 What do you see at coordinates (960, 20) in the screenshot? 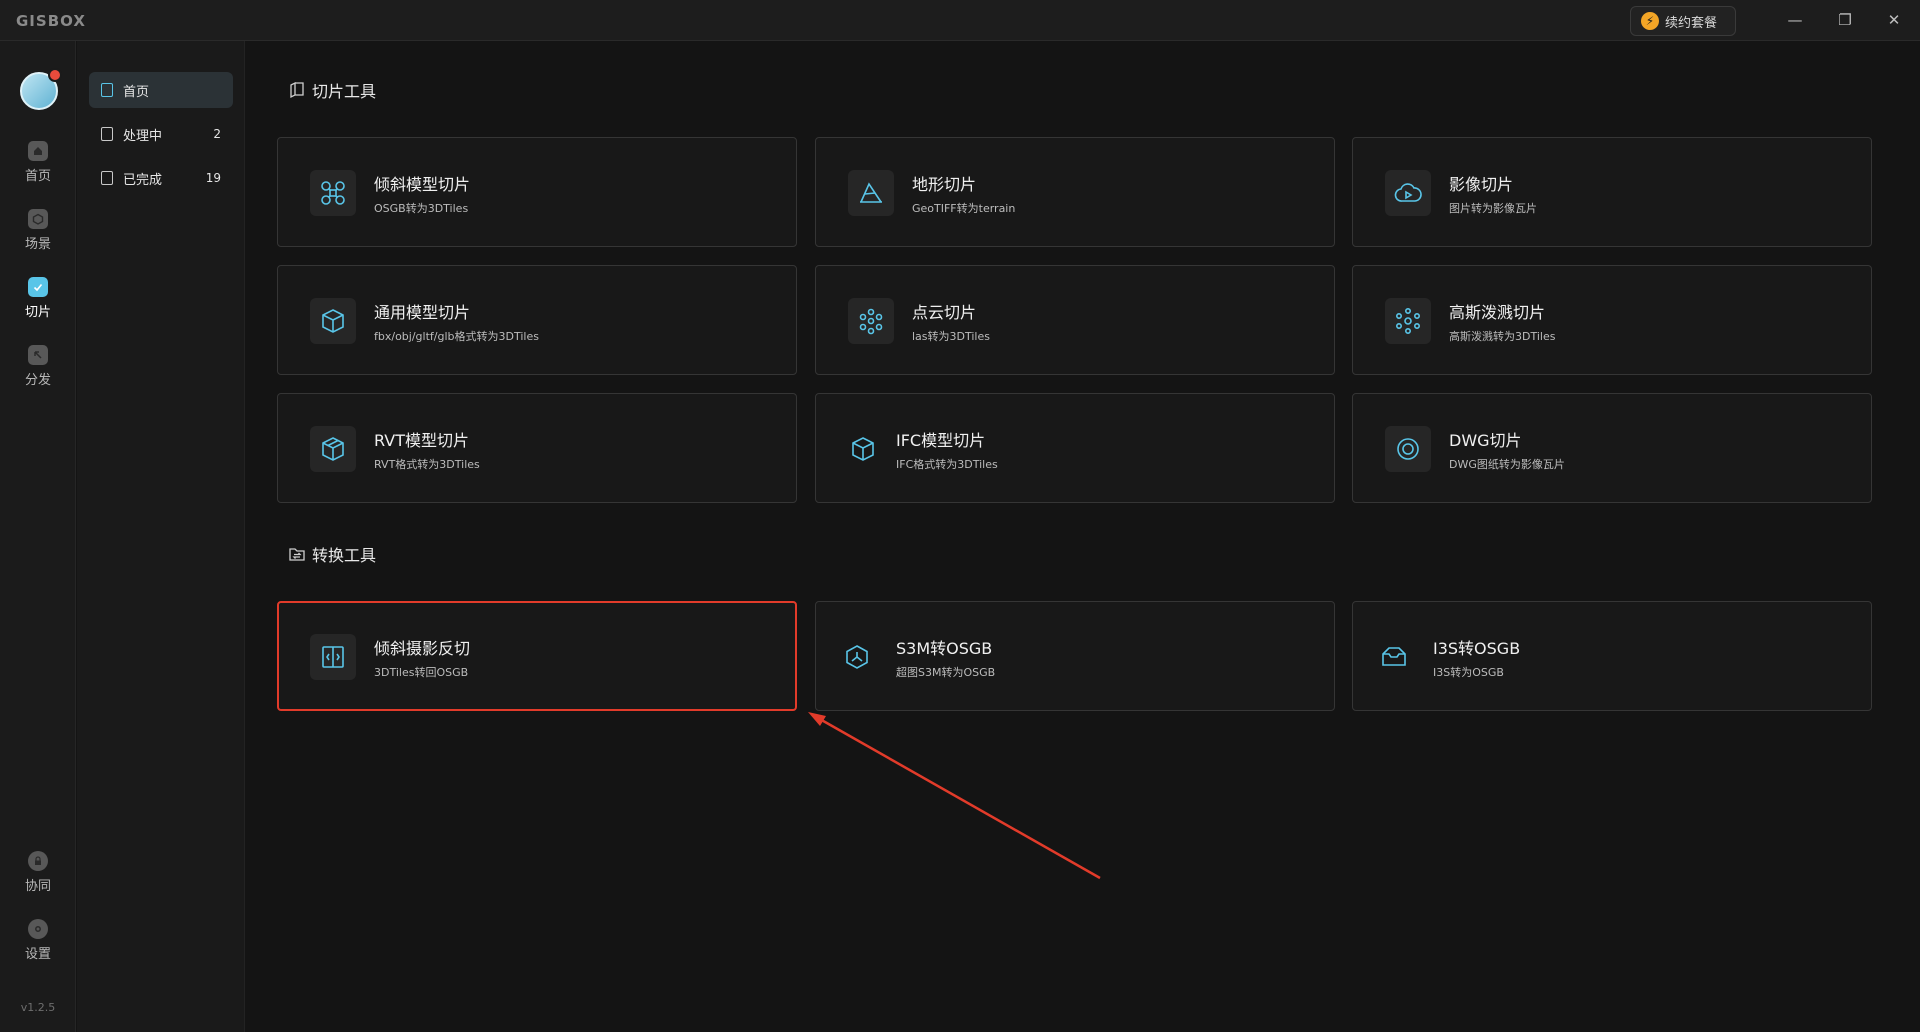
I see `title-bar: GISBOX ⚡ 续约套餐 — ❐ ✕` at bounding box center [960, 20].